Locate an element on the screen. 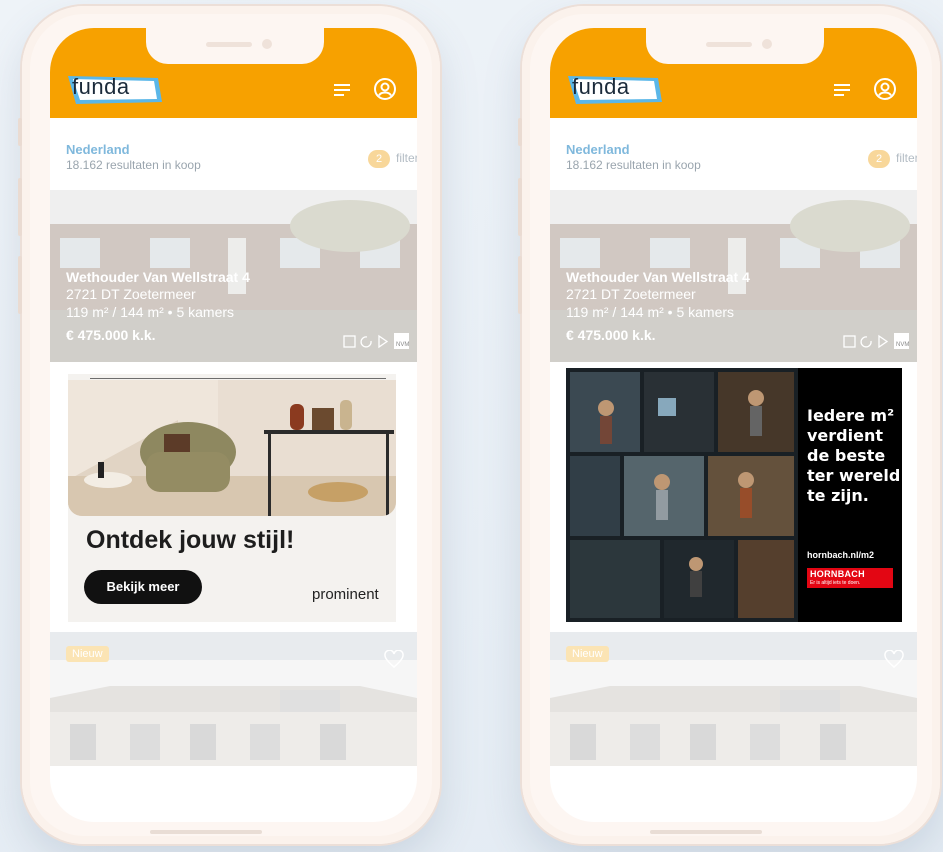  hornbach-tagline: Er is altijd iets te doen. is located at coordinates (835, 583).